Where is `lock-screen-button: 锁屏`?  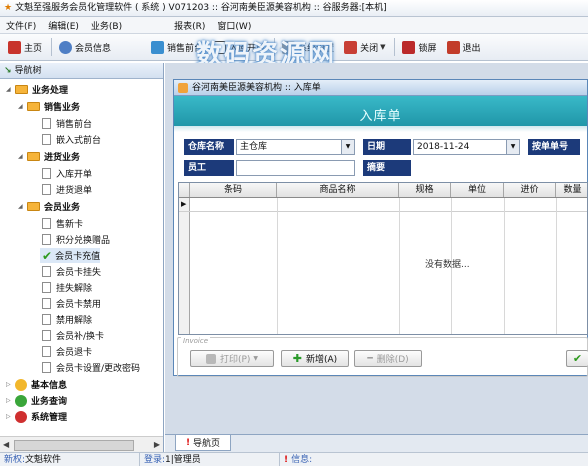
lock-screen-button: 锁屏 is located at coordinates (419, 47).